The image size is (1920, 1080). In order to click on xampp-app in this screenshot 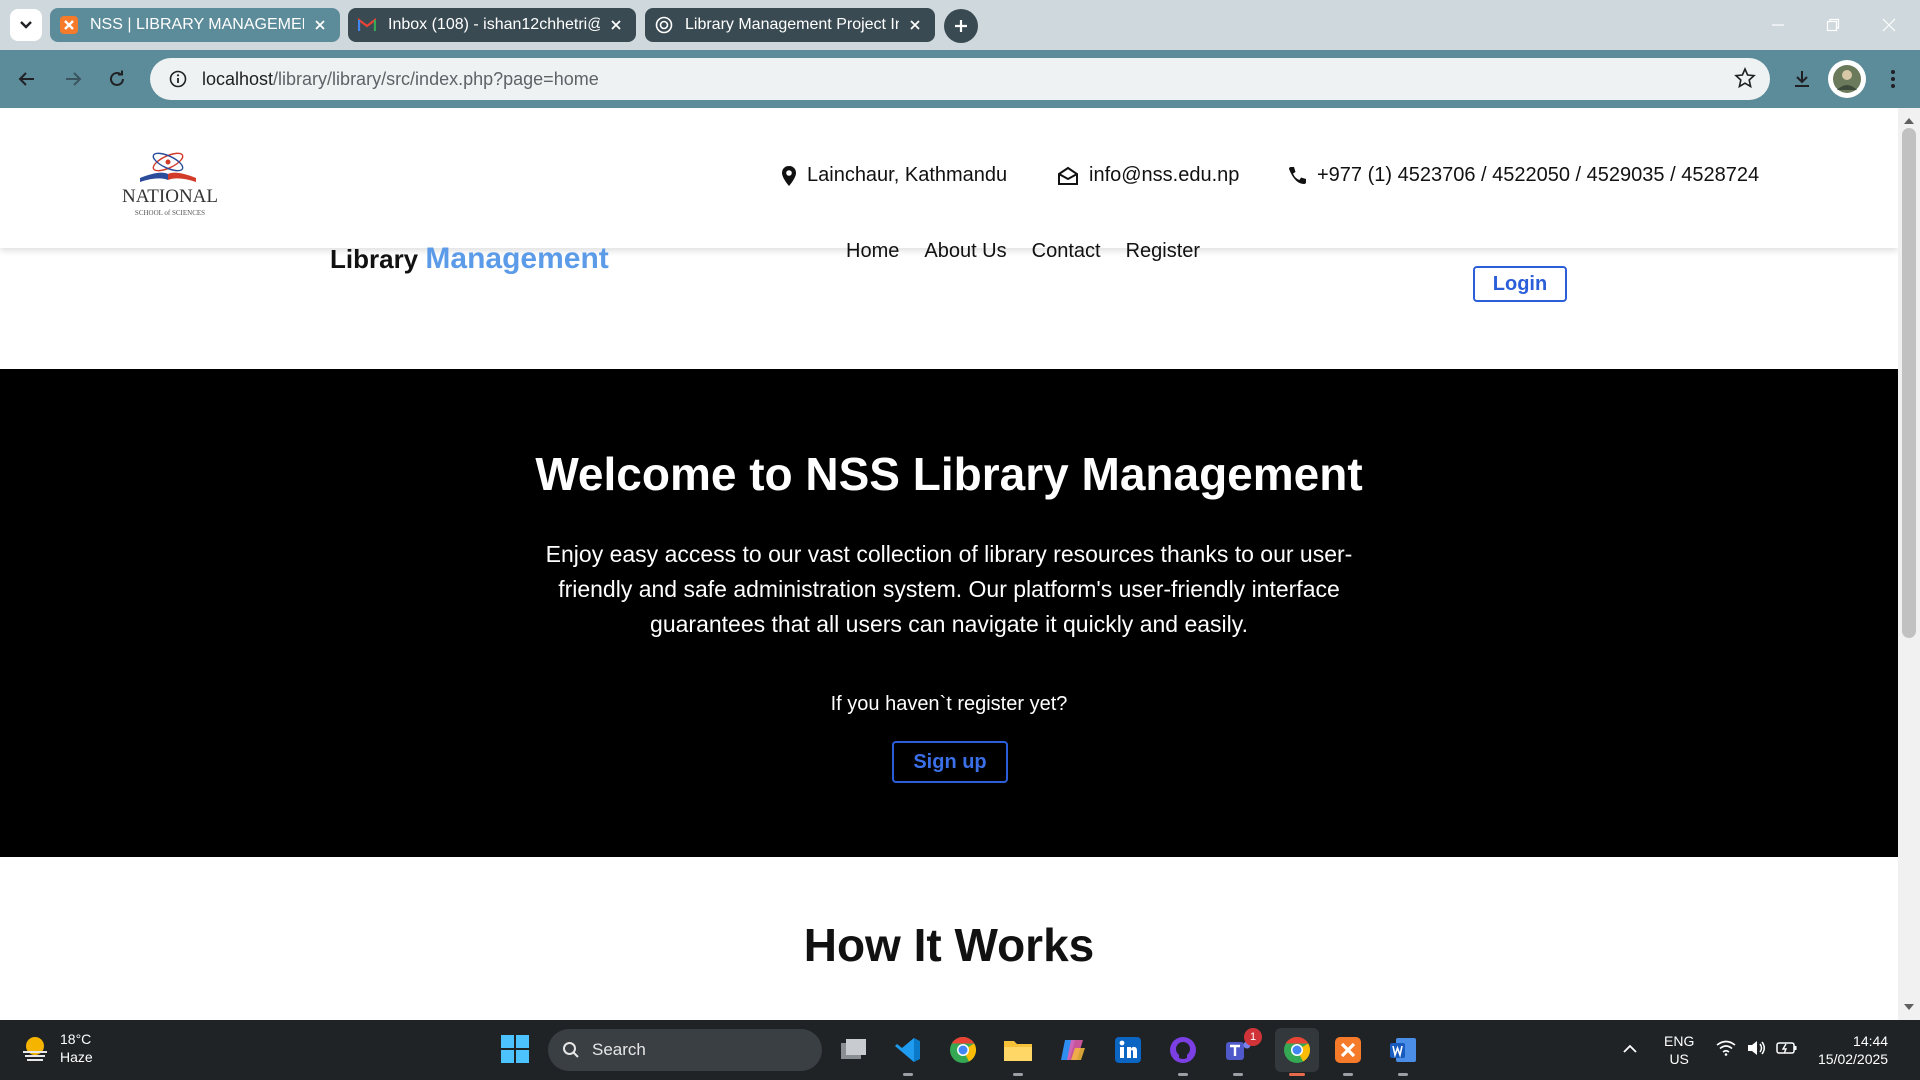, I will do `click(1348, 1054)`.